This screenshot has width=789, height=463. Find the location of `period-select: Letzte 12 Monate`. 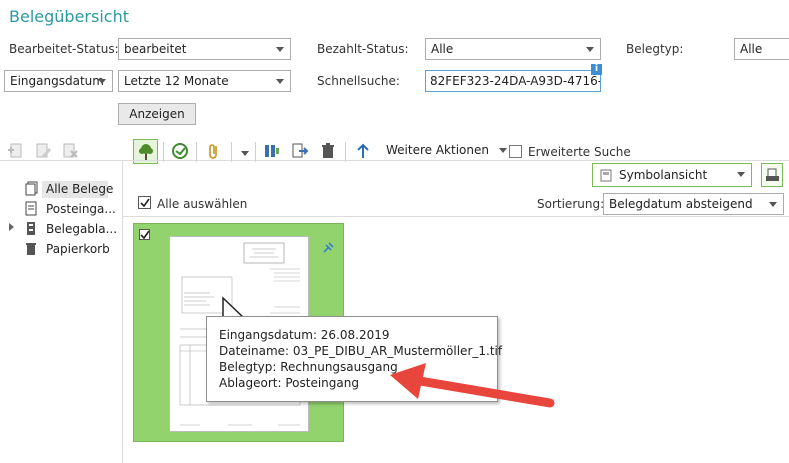

period-select: Letzte 12 Monate is located at coordinates (204, 81).